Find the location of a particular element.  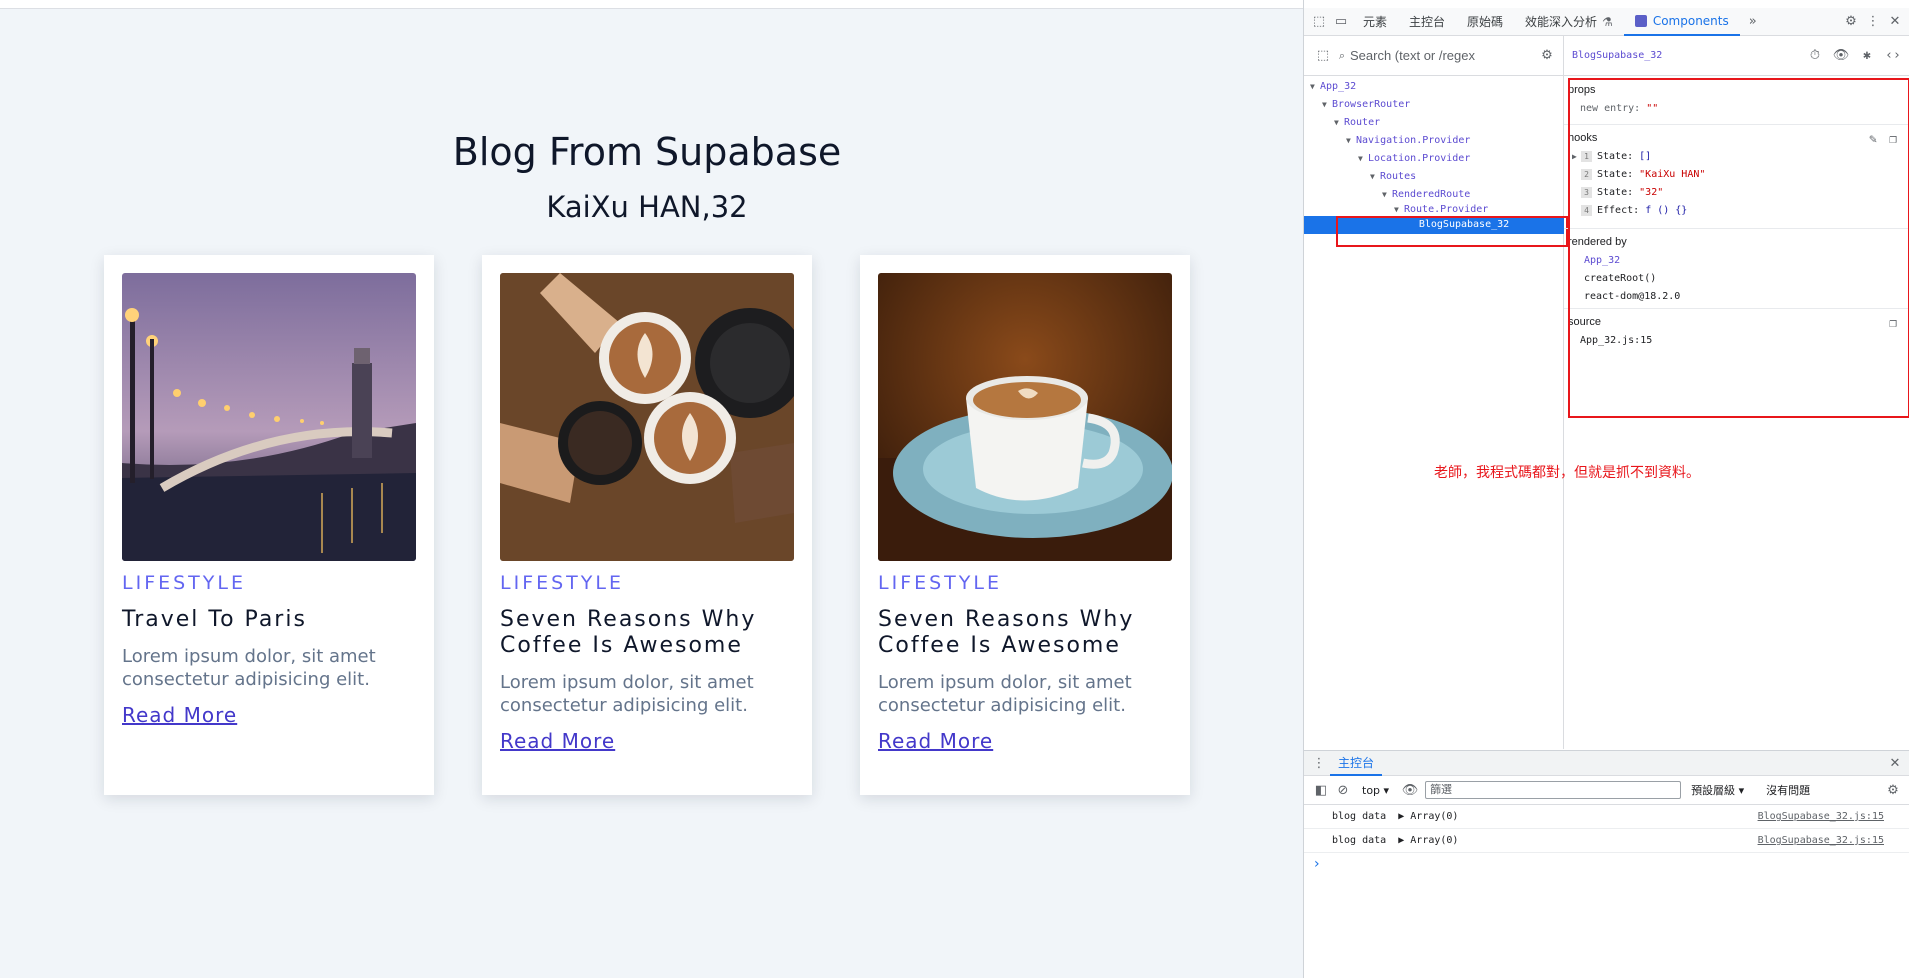

clear-console-icon: ⊘ is located at coordinates (1343, 790).